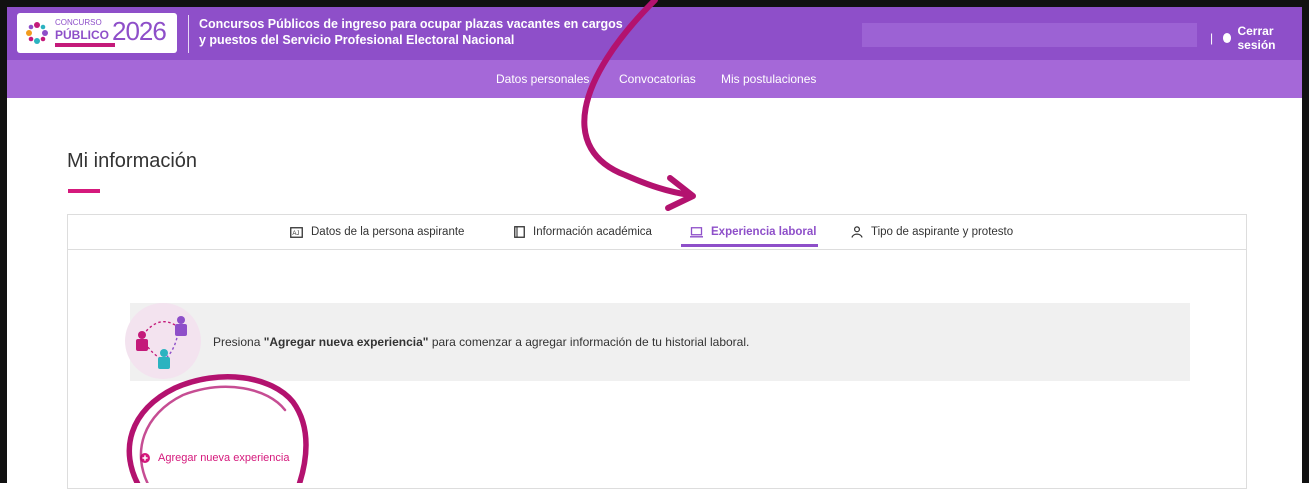 This screenshot has height=489, width=1309. I want to click on nav-convocatorias: Convocatorias, so click(657, 79).